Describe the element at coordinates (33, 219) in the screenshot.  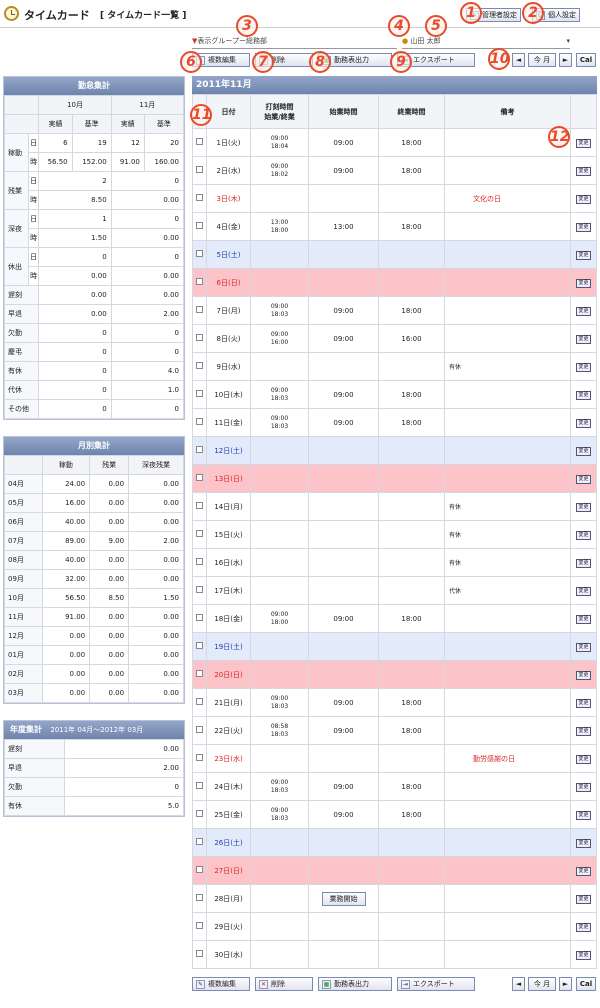
I see `row-unit-label: 日` at that location.